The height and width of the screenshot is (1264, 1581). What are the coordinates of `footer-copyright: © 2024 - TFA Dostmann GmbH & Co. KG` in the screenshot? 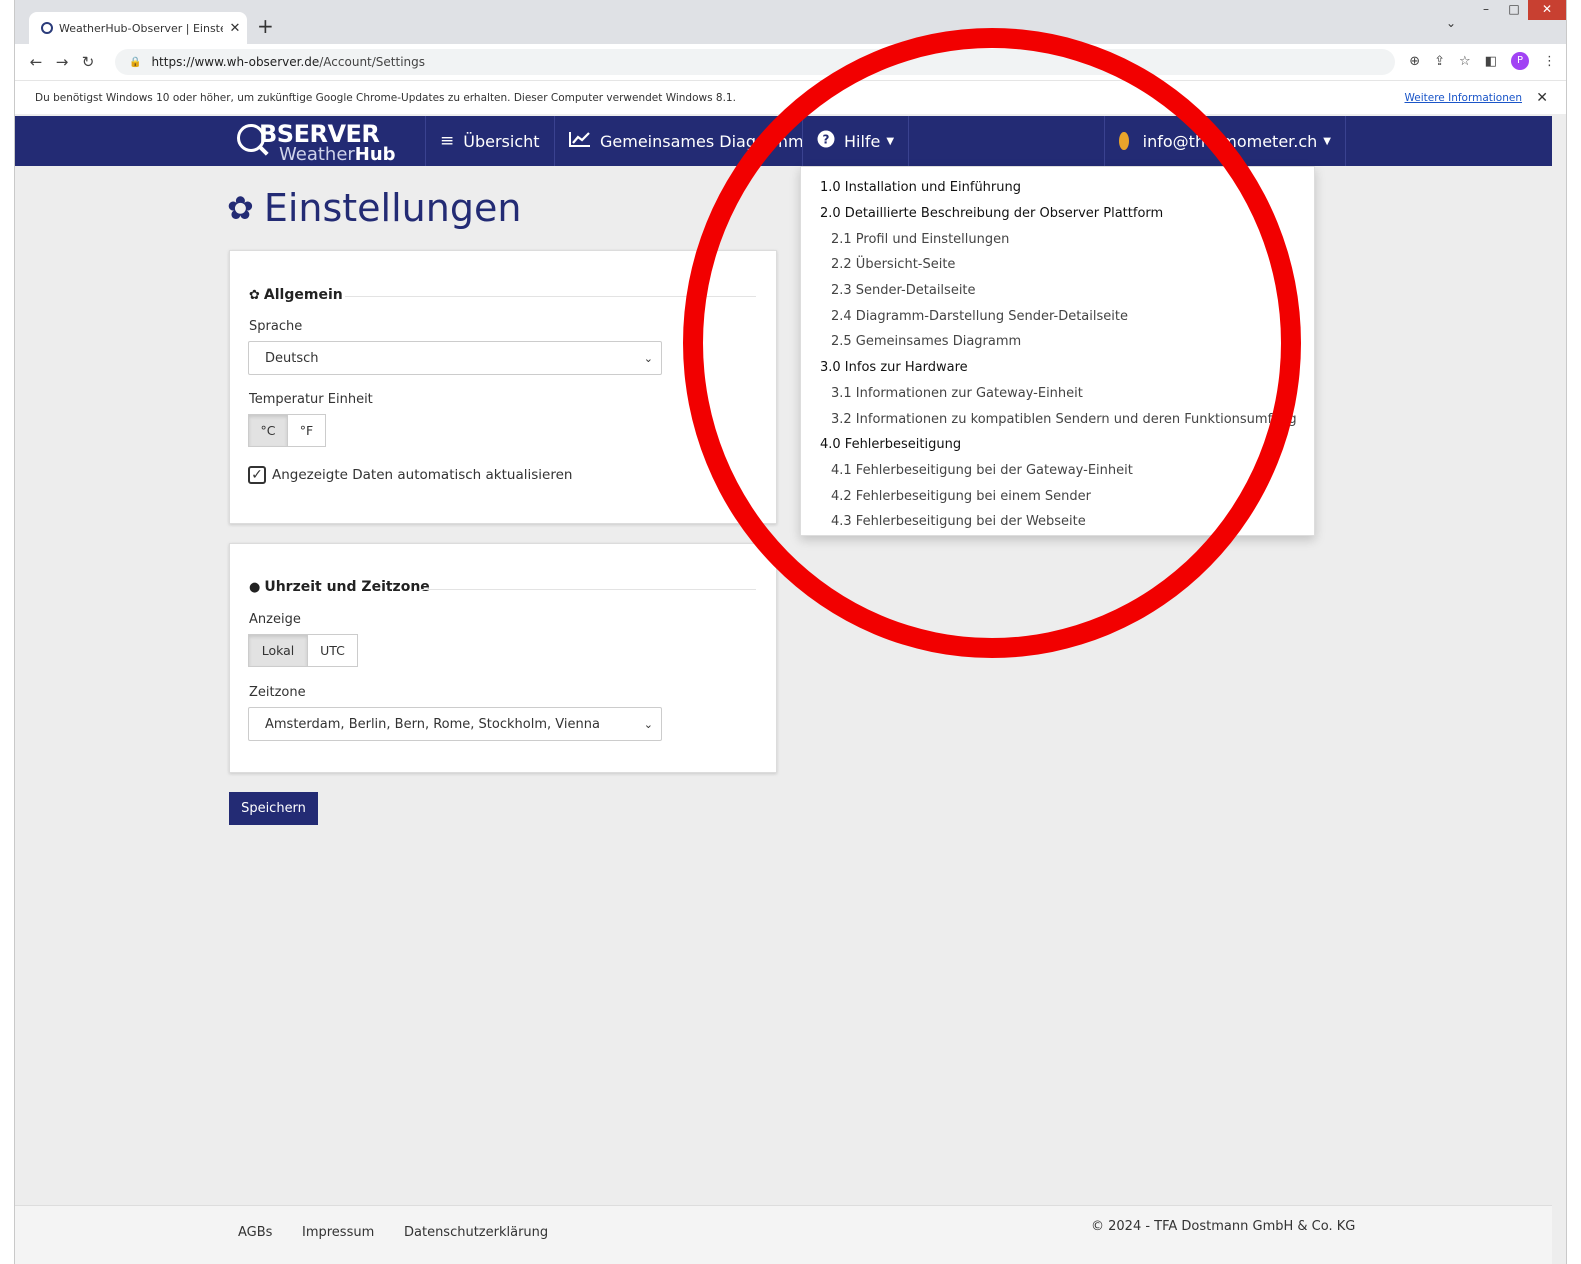 It's located at (1223, 1226).